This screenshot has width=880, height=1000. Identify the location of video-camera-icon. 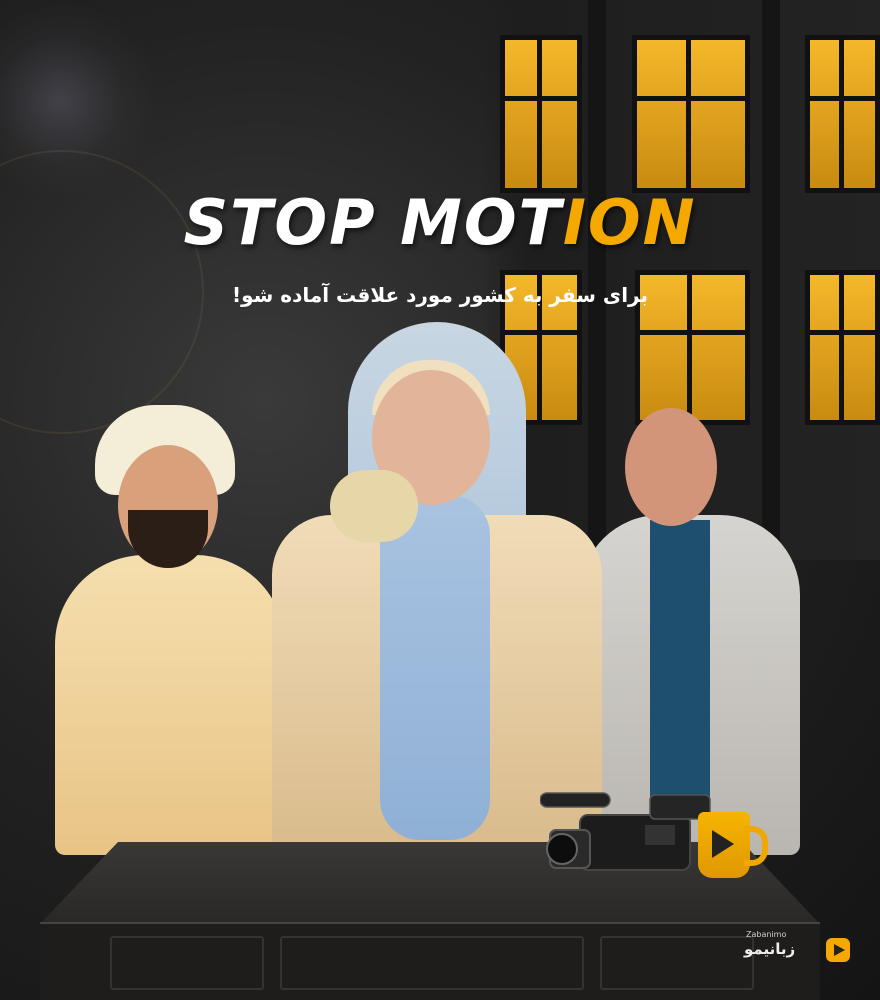
(625, 831).